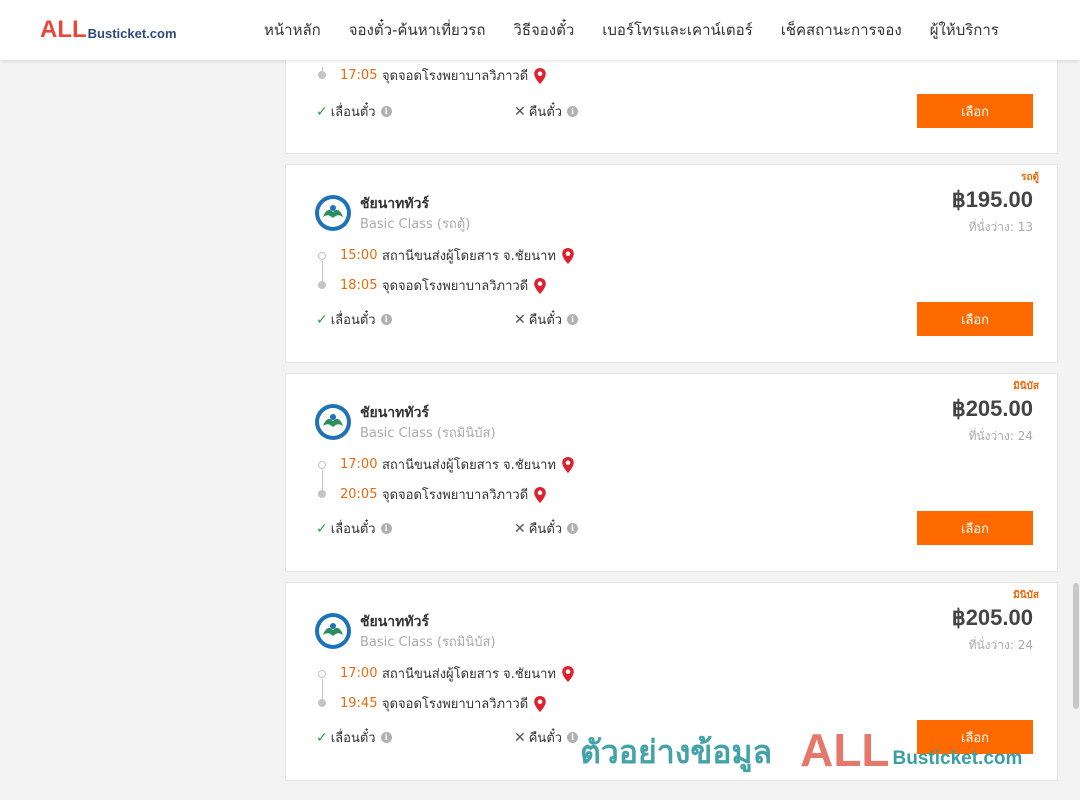 The image size is (1080, 800). I want to click on arrival-time: 20:05, so click(359, 494).